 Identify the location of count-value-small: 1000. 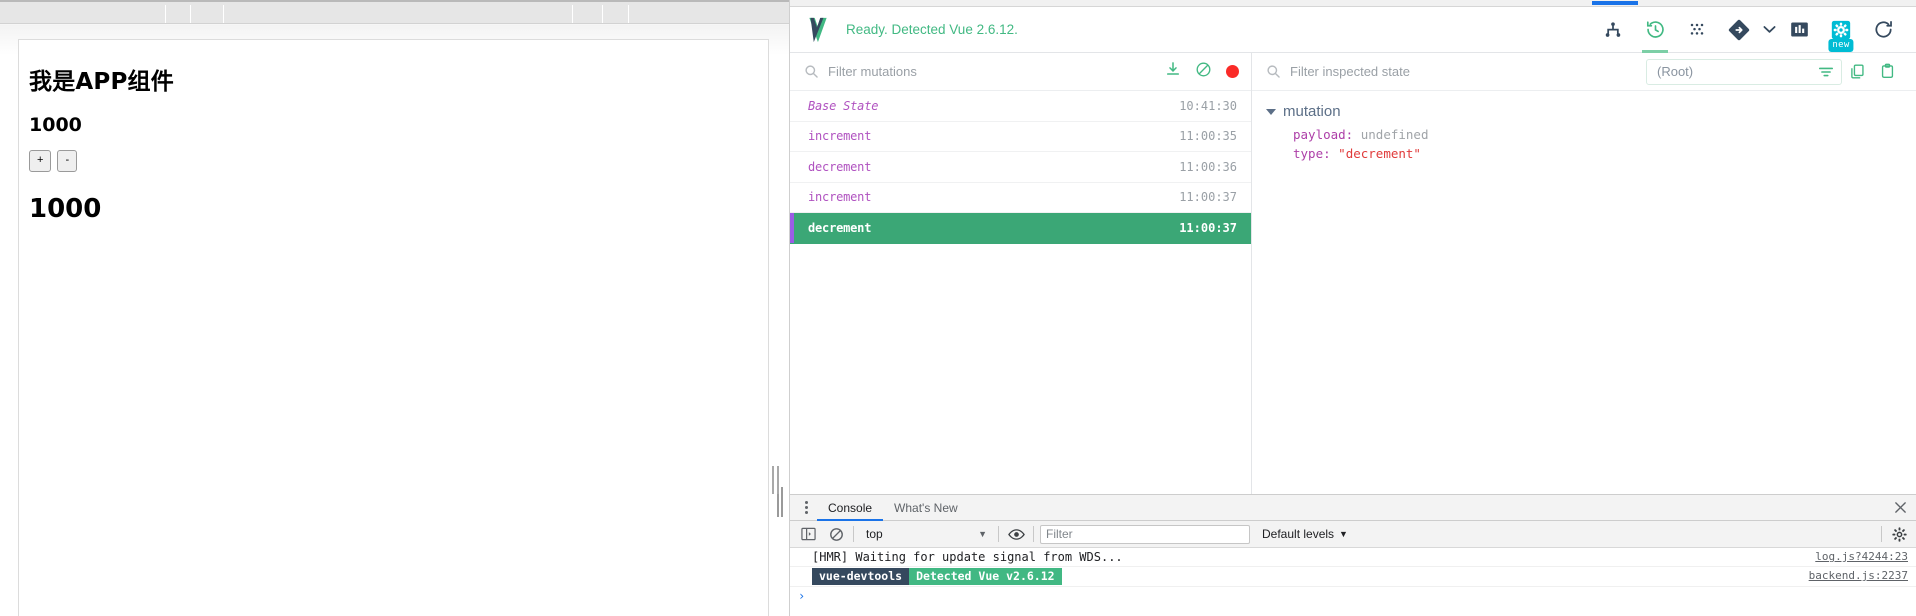
(55, 125).